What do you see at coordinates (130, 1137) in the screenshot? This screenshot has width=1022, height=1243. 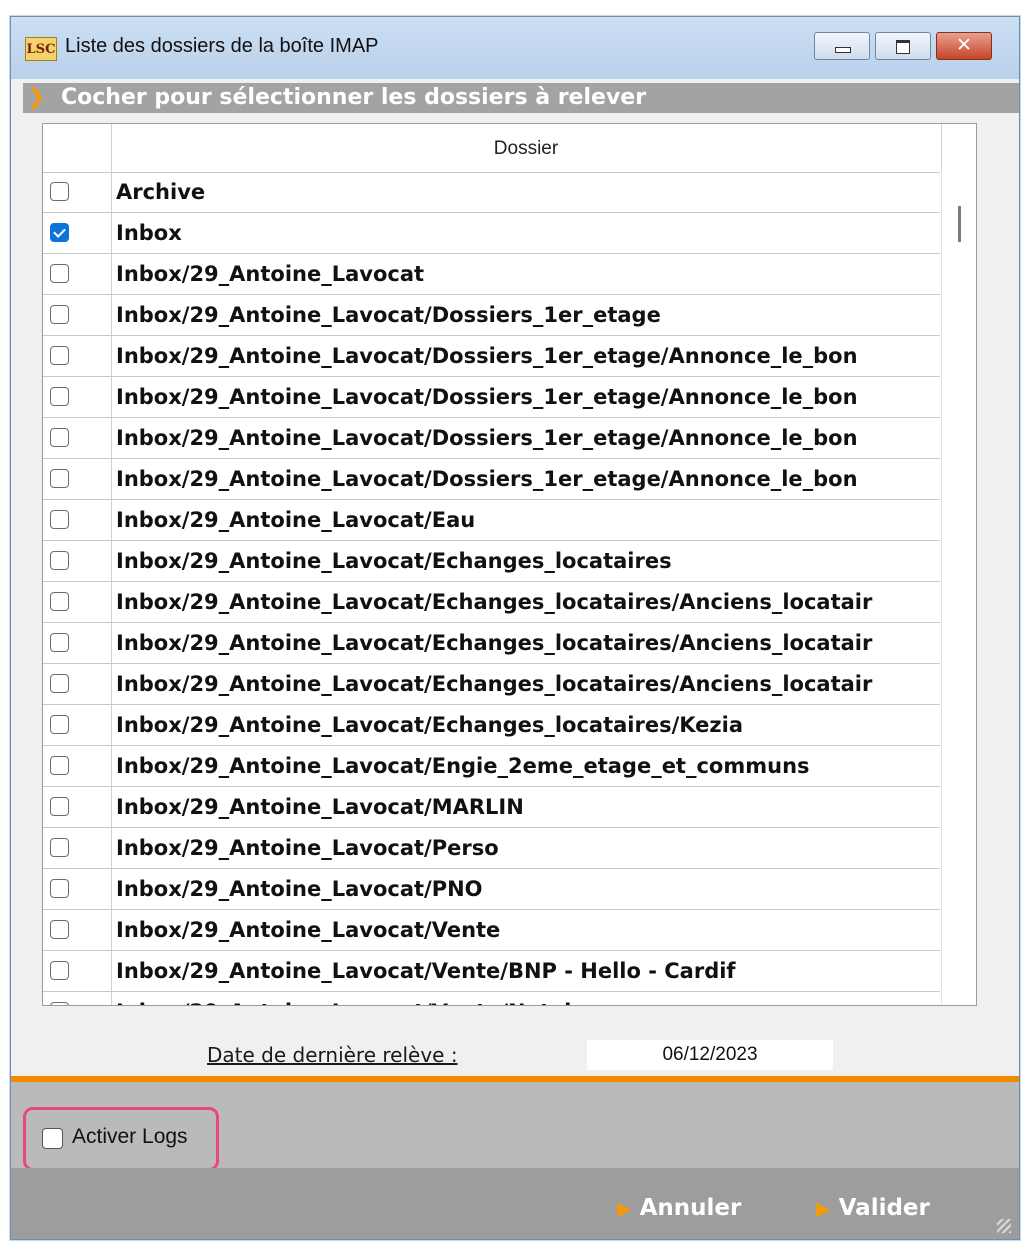 I see `activer-logs-label: Activer Logs` at bounding box center [130, 1137].